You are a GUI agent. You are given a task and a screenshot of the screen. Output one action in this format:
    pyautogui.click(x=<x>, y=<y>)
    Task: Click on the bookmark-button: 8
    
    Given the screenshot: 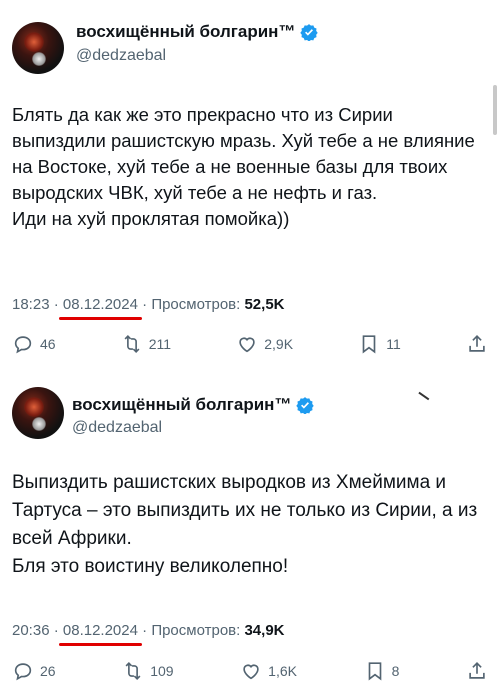 What is the action you would take?
    pyautogui.click(x=382, y=671)
    